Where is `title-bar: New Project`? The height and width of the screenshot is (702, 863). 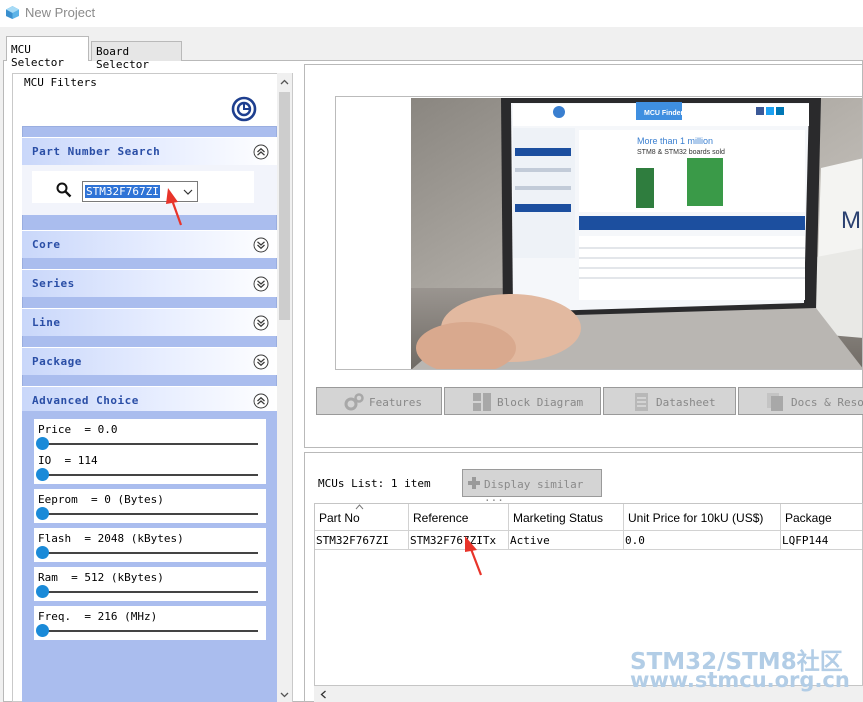
title-bar: New Project is located at coordinates (431, 13).